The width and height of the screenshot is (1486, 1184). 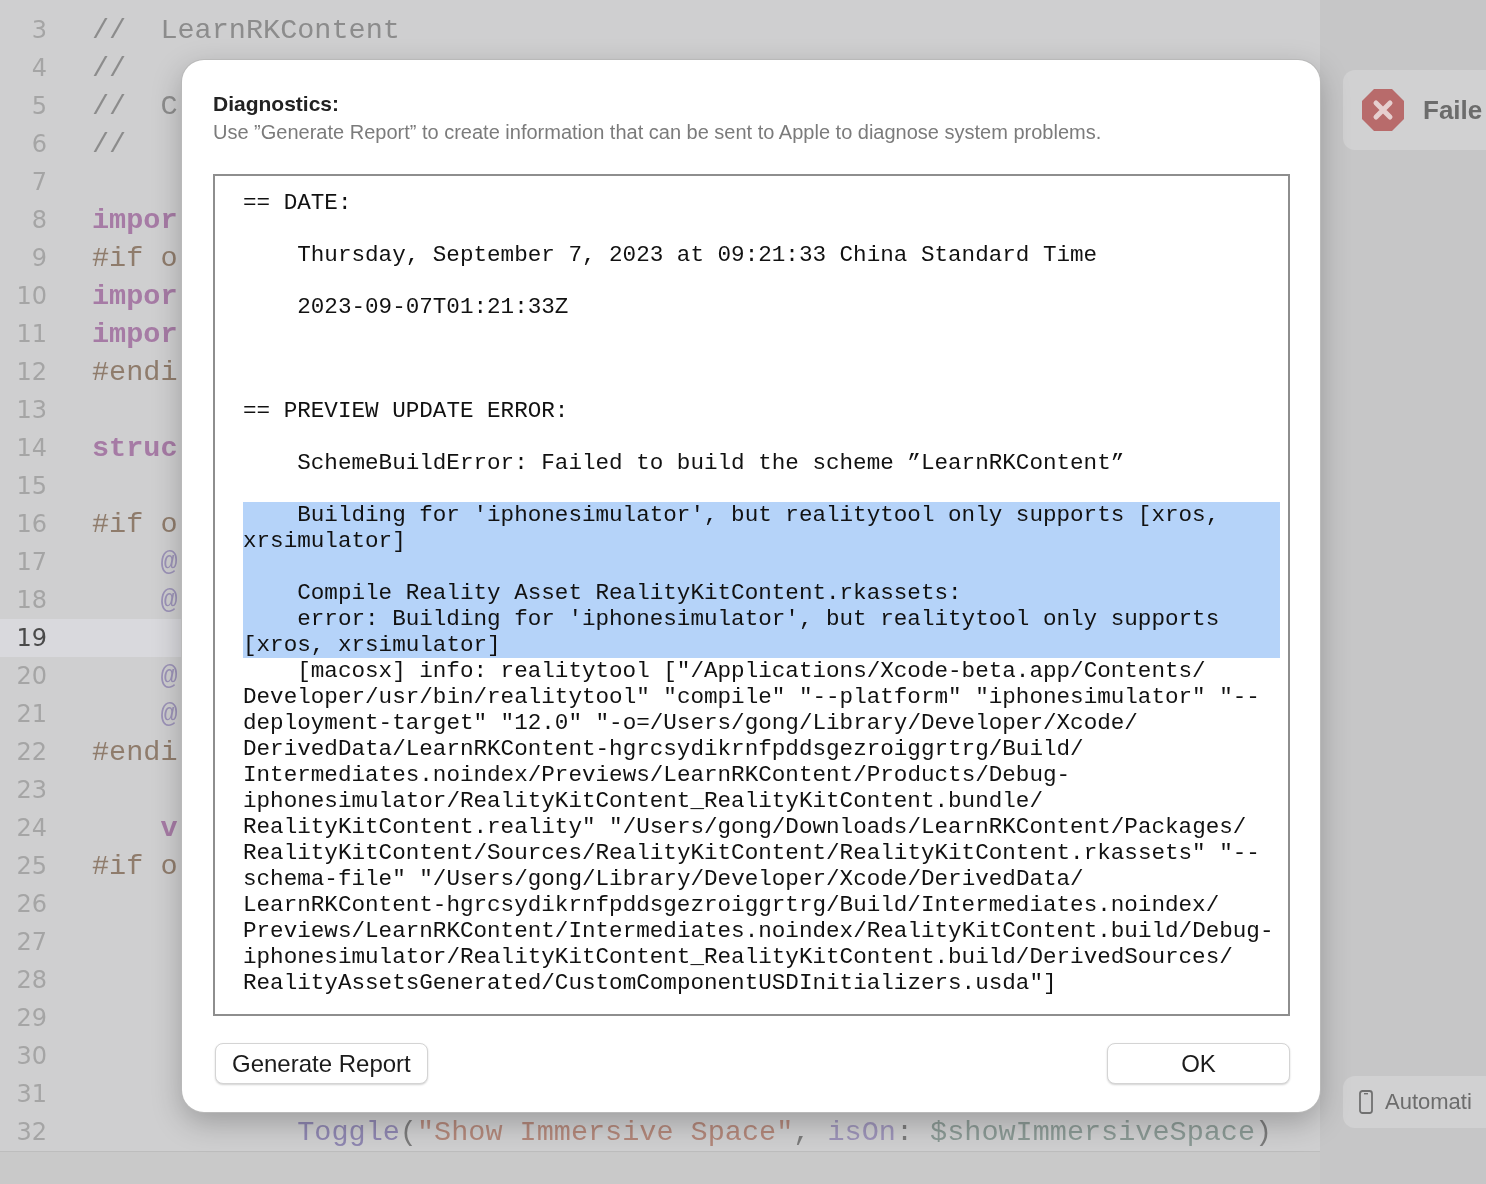 I want to click on phone-icon, so click(x=1366, y=1102).